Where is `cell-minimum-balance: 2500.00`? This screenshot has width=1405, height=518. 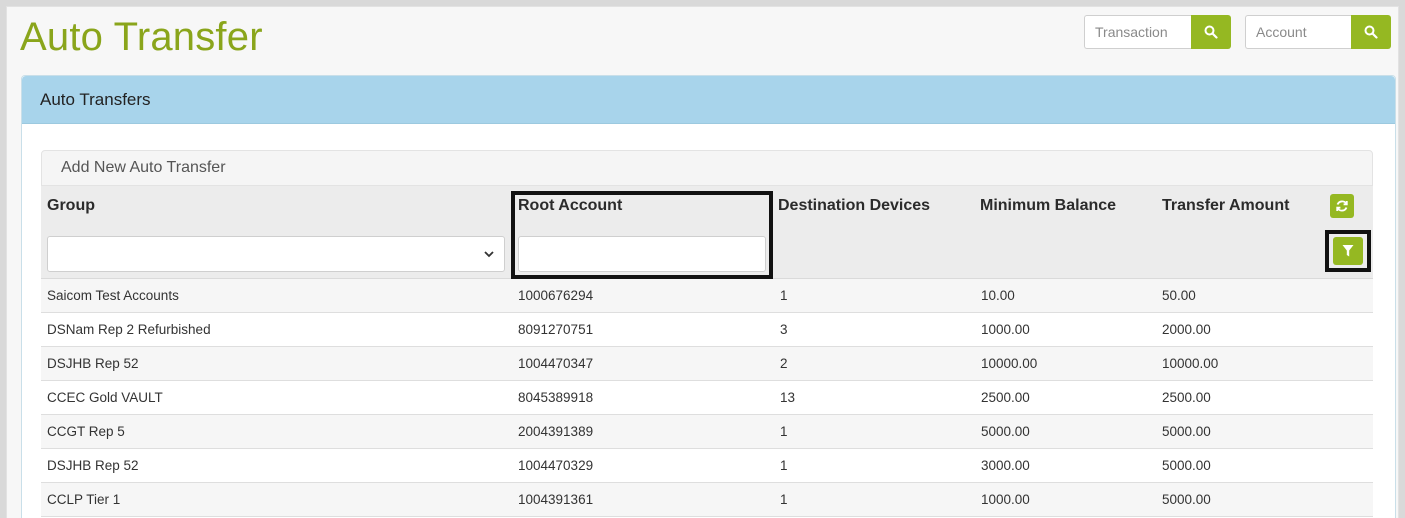 cell-minimum-balance: 2500.00 is located at coordinates (1005, 397).